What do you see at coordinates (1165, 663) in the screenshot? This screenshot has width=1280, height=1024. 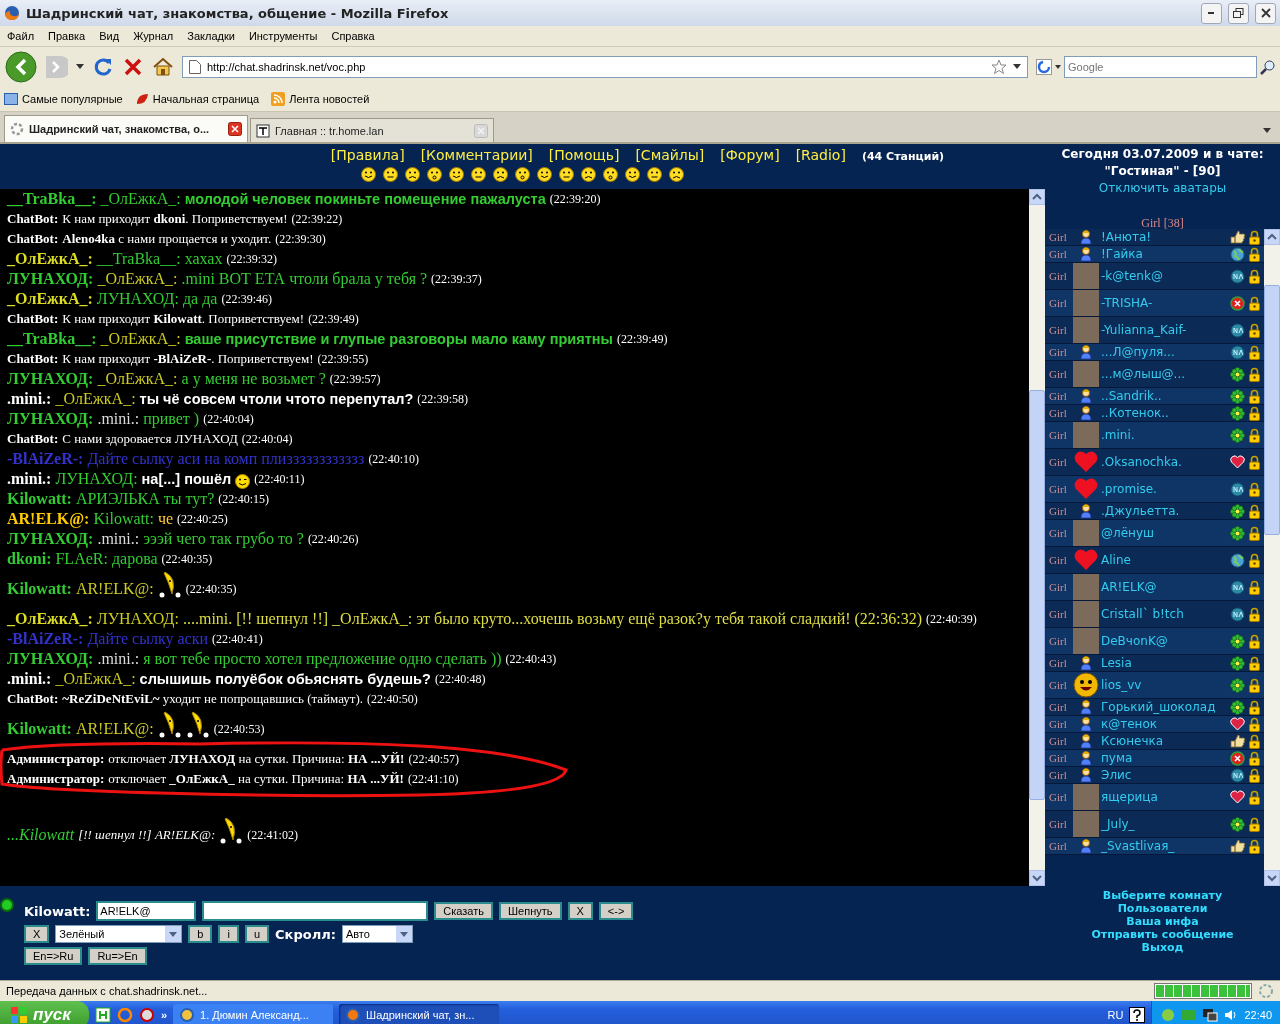 I see `user-name: Lesia` at bounding box center [1165, 663].